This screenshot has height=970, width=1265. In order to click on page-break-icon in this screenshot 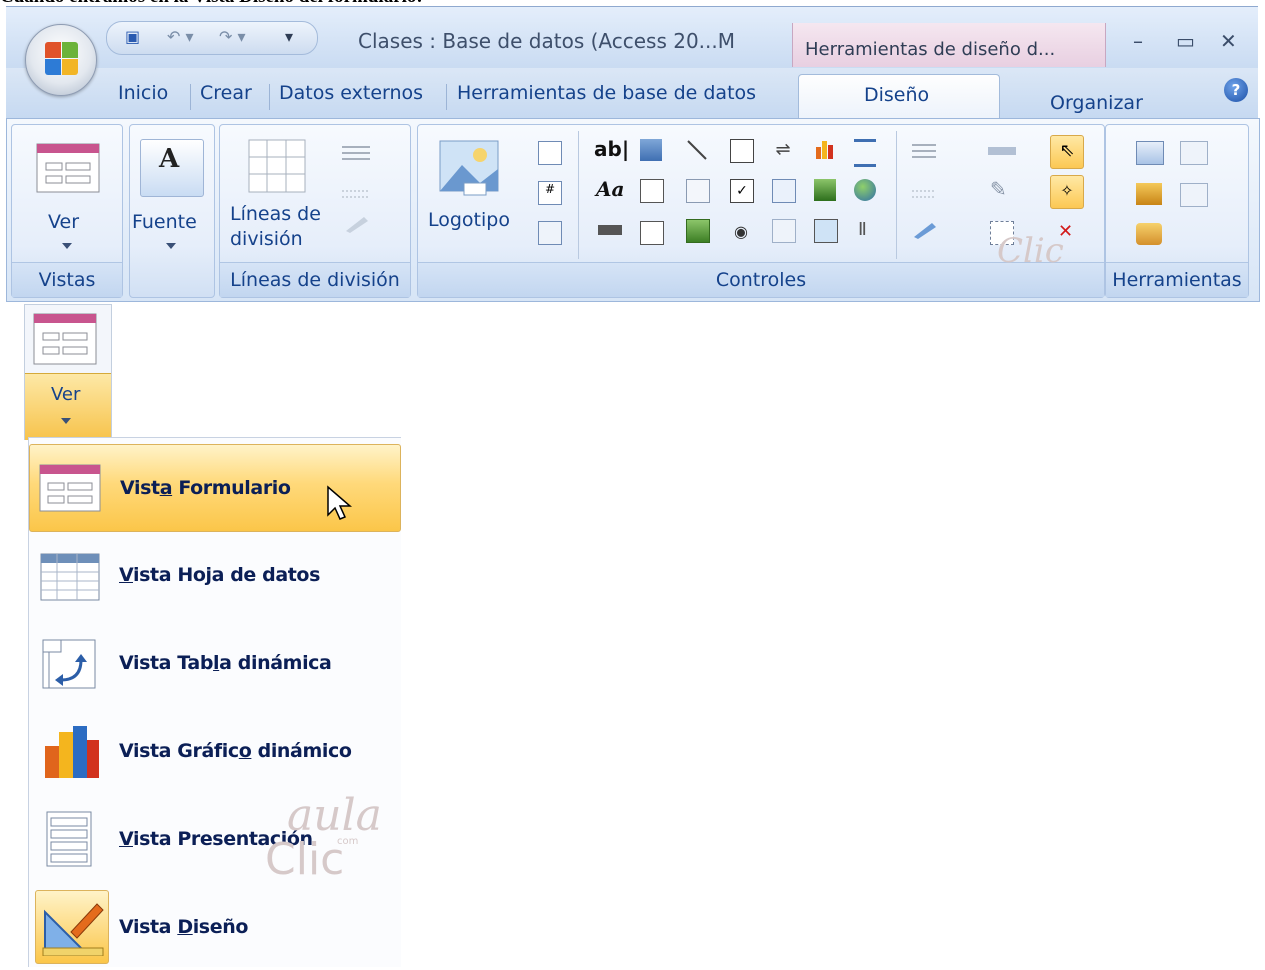, I will do `click(784, 231)`.